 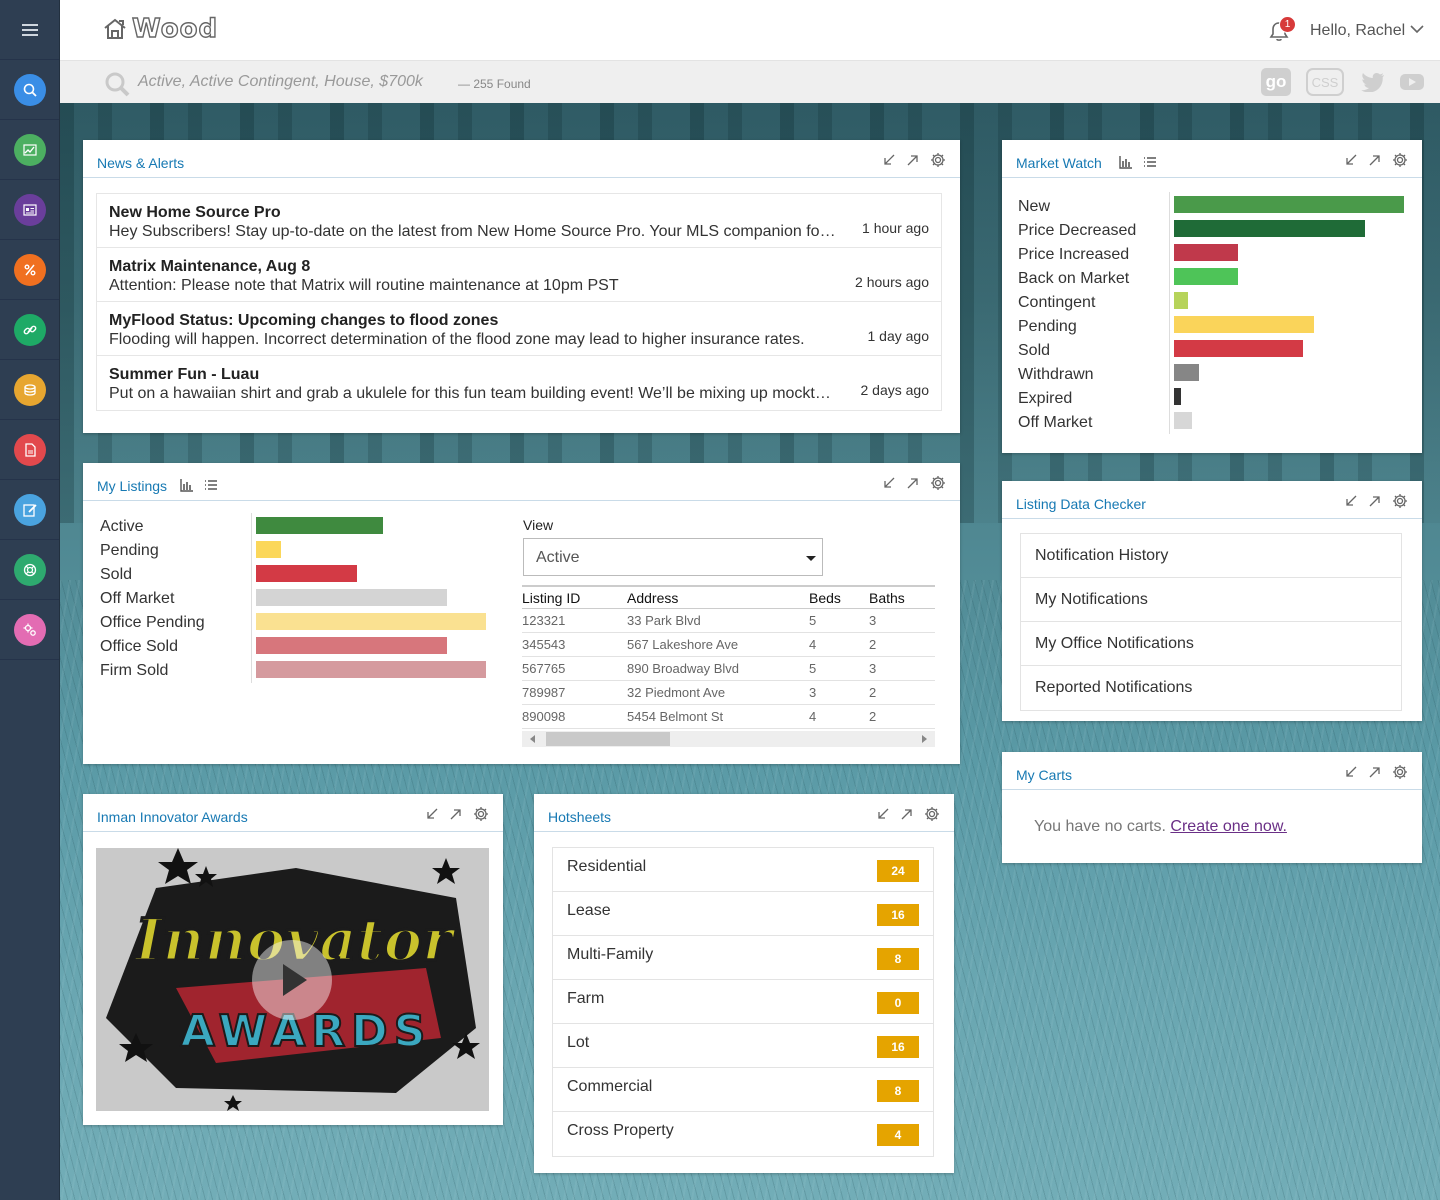 What do you see at coordinates (728, 620) in the screenshot?
I see `table-row: 123321 33 Park Blvd 5 3` at bounding box center [728, 620].